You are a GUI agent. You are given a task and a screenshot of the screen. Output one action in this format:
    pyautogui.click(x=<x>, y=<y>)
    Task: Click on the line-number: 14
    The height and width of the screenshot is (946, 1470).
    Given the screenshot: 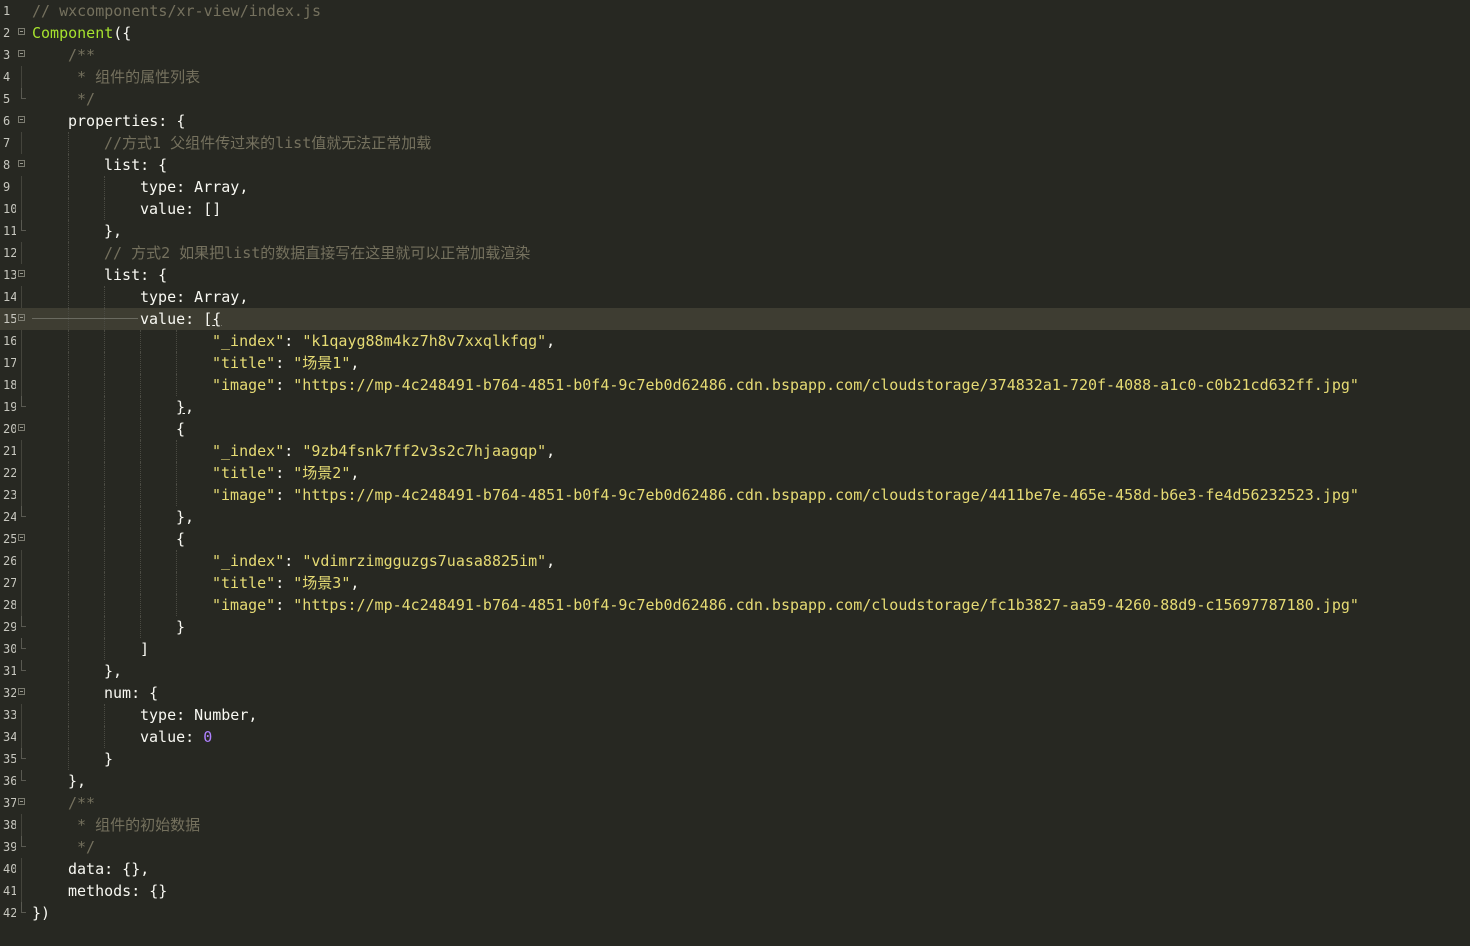 What is the action you would take?
    pyautogui.click(x=9, y=297)
    